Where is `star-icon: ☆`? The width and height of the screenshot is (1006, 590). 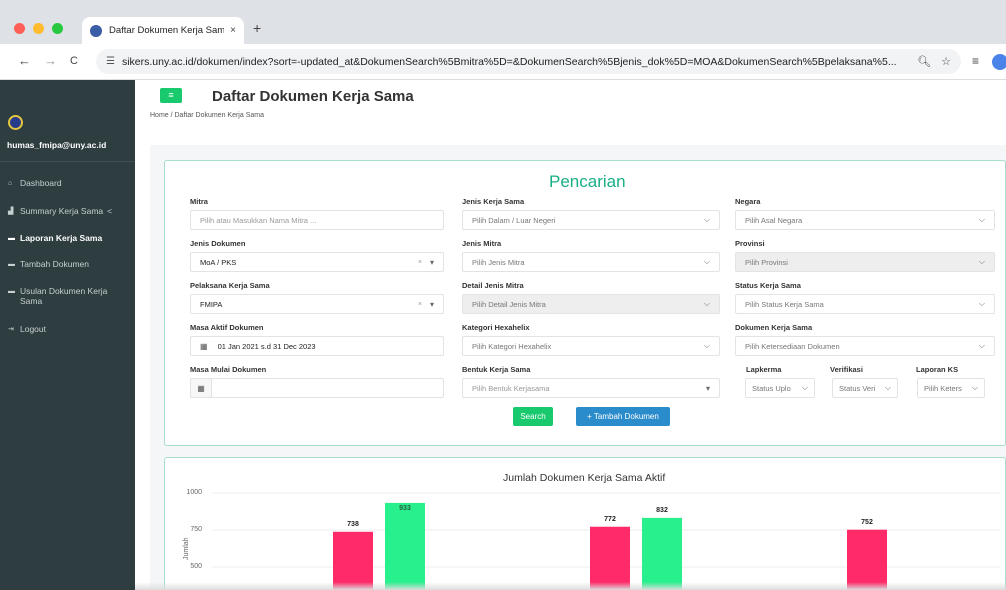 star-icon: ☆ is located at coordinates (946, 61).